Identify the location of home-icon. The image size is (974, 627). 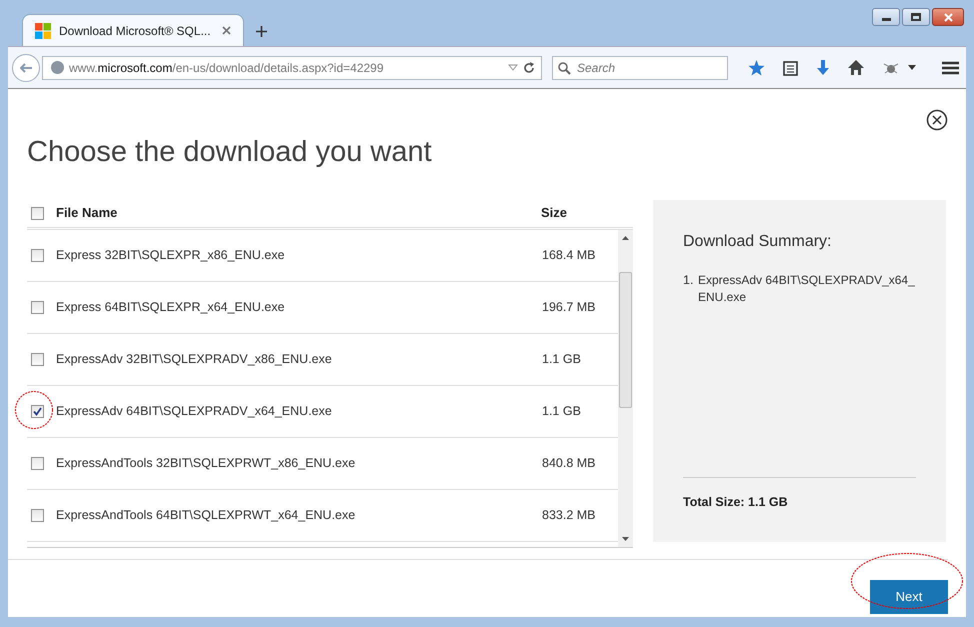
(856, 67).